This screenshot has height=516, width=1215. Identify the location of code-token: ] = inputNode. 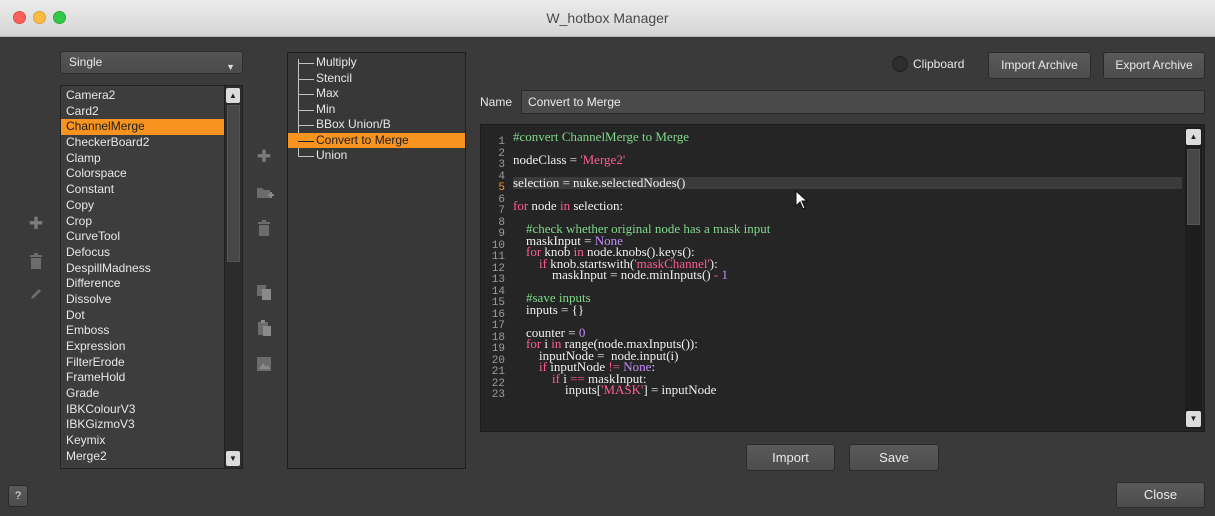
(680, 389).